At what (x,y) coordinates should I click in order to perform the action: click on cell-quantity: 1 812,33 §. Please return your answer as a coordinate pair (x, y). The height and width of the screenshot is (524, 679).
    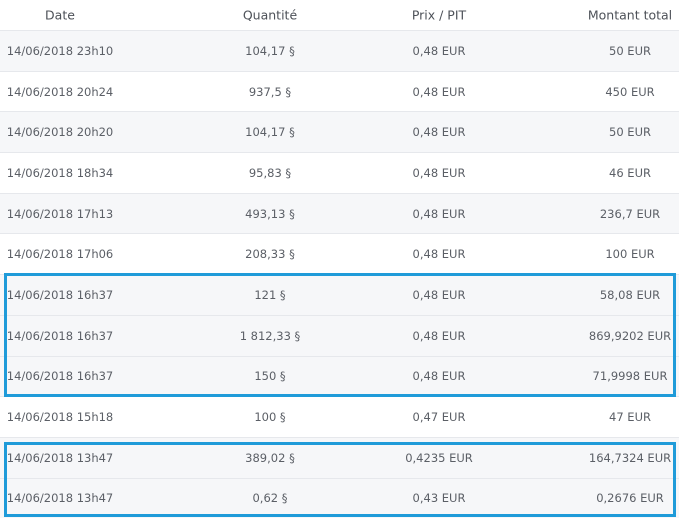
    Looking at the image, I should click on (270, 335).